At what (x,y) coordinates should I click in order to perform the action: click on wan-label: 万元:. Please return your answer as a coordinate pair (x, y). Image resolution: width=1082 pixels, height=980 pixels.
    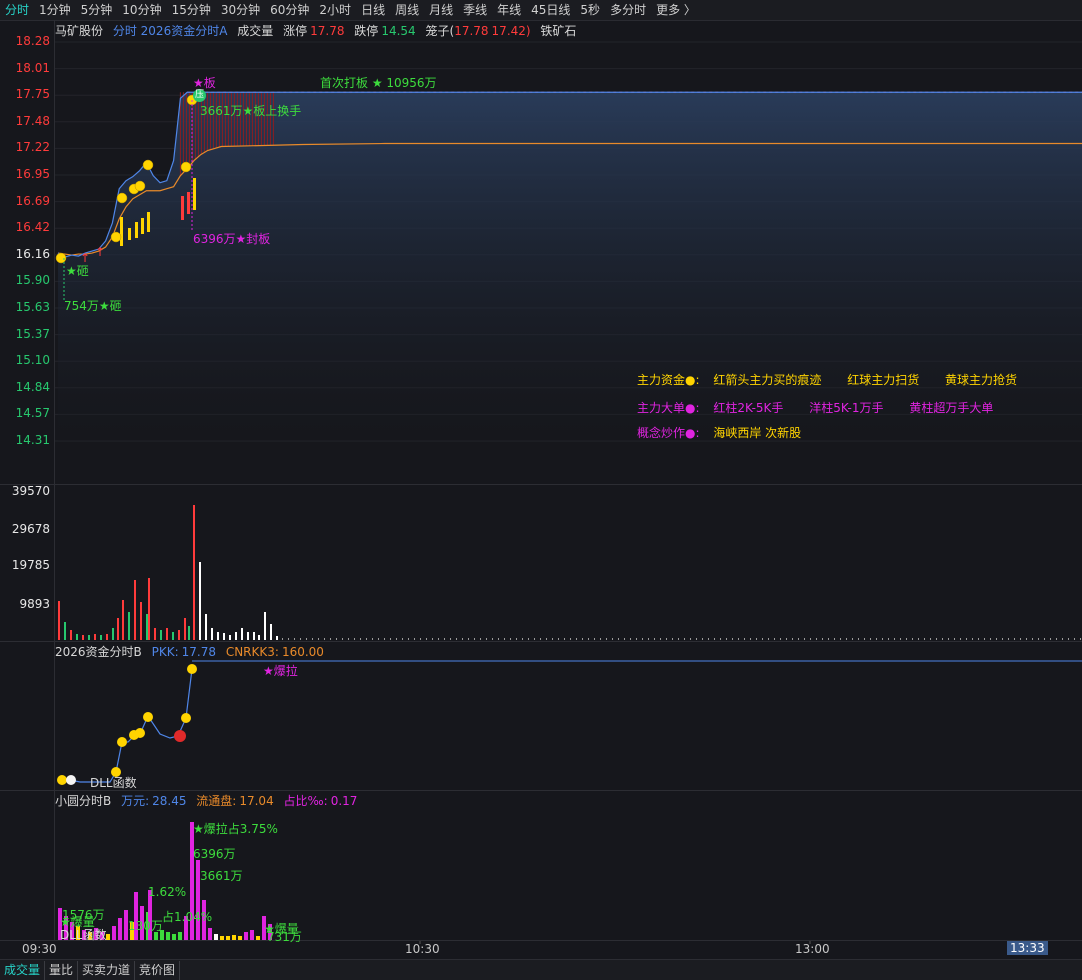
    Looking at the image, I should click on (135, 801).